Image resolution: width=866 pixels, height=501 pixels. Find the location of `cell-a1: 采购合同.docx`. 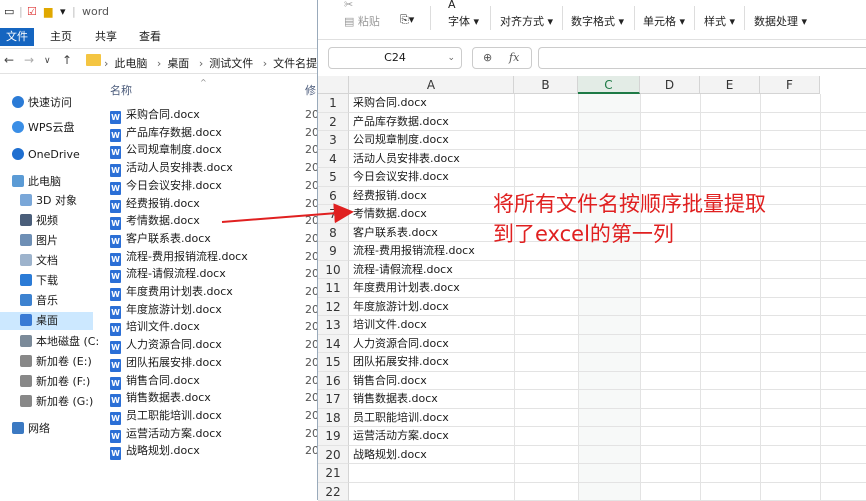

cell-a1: 采购合同.docx is located at coordinates (390, 103).